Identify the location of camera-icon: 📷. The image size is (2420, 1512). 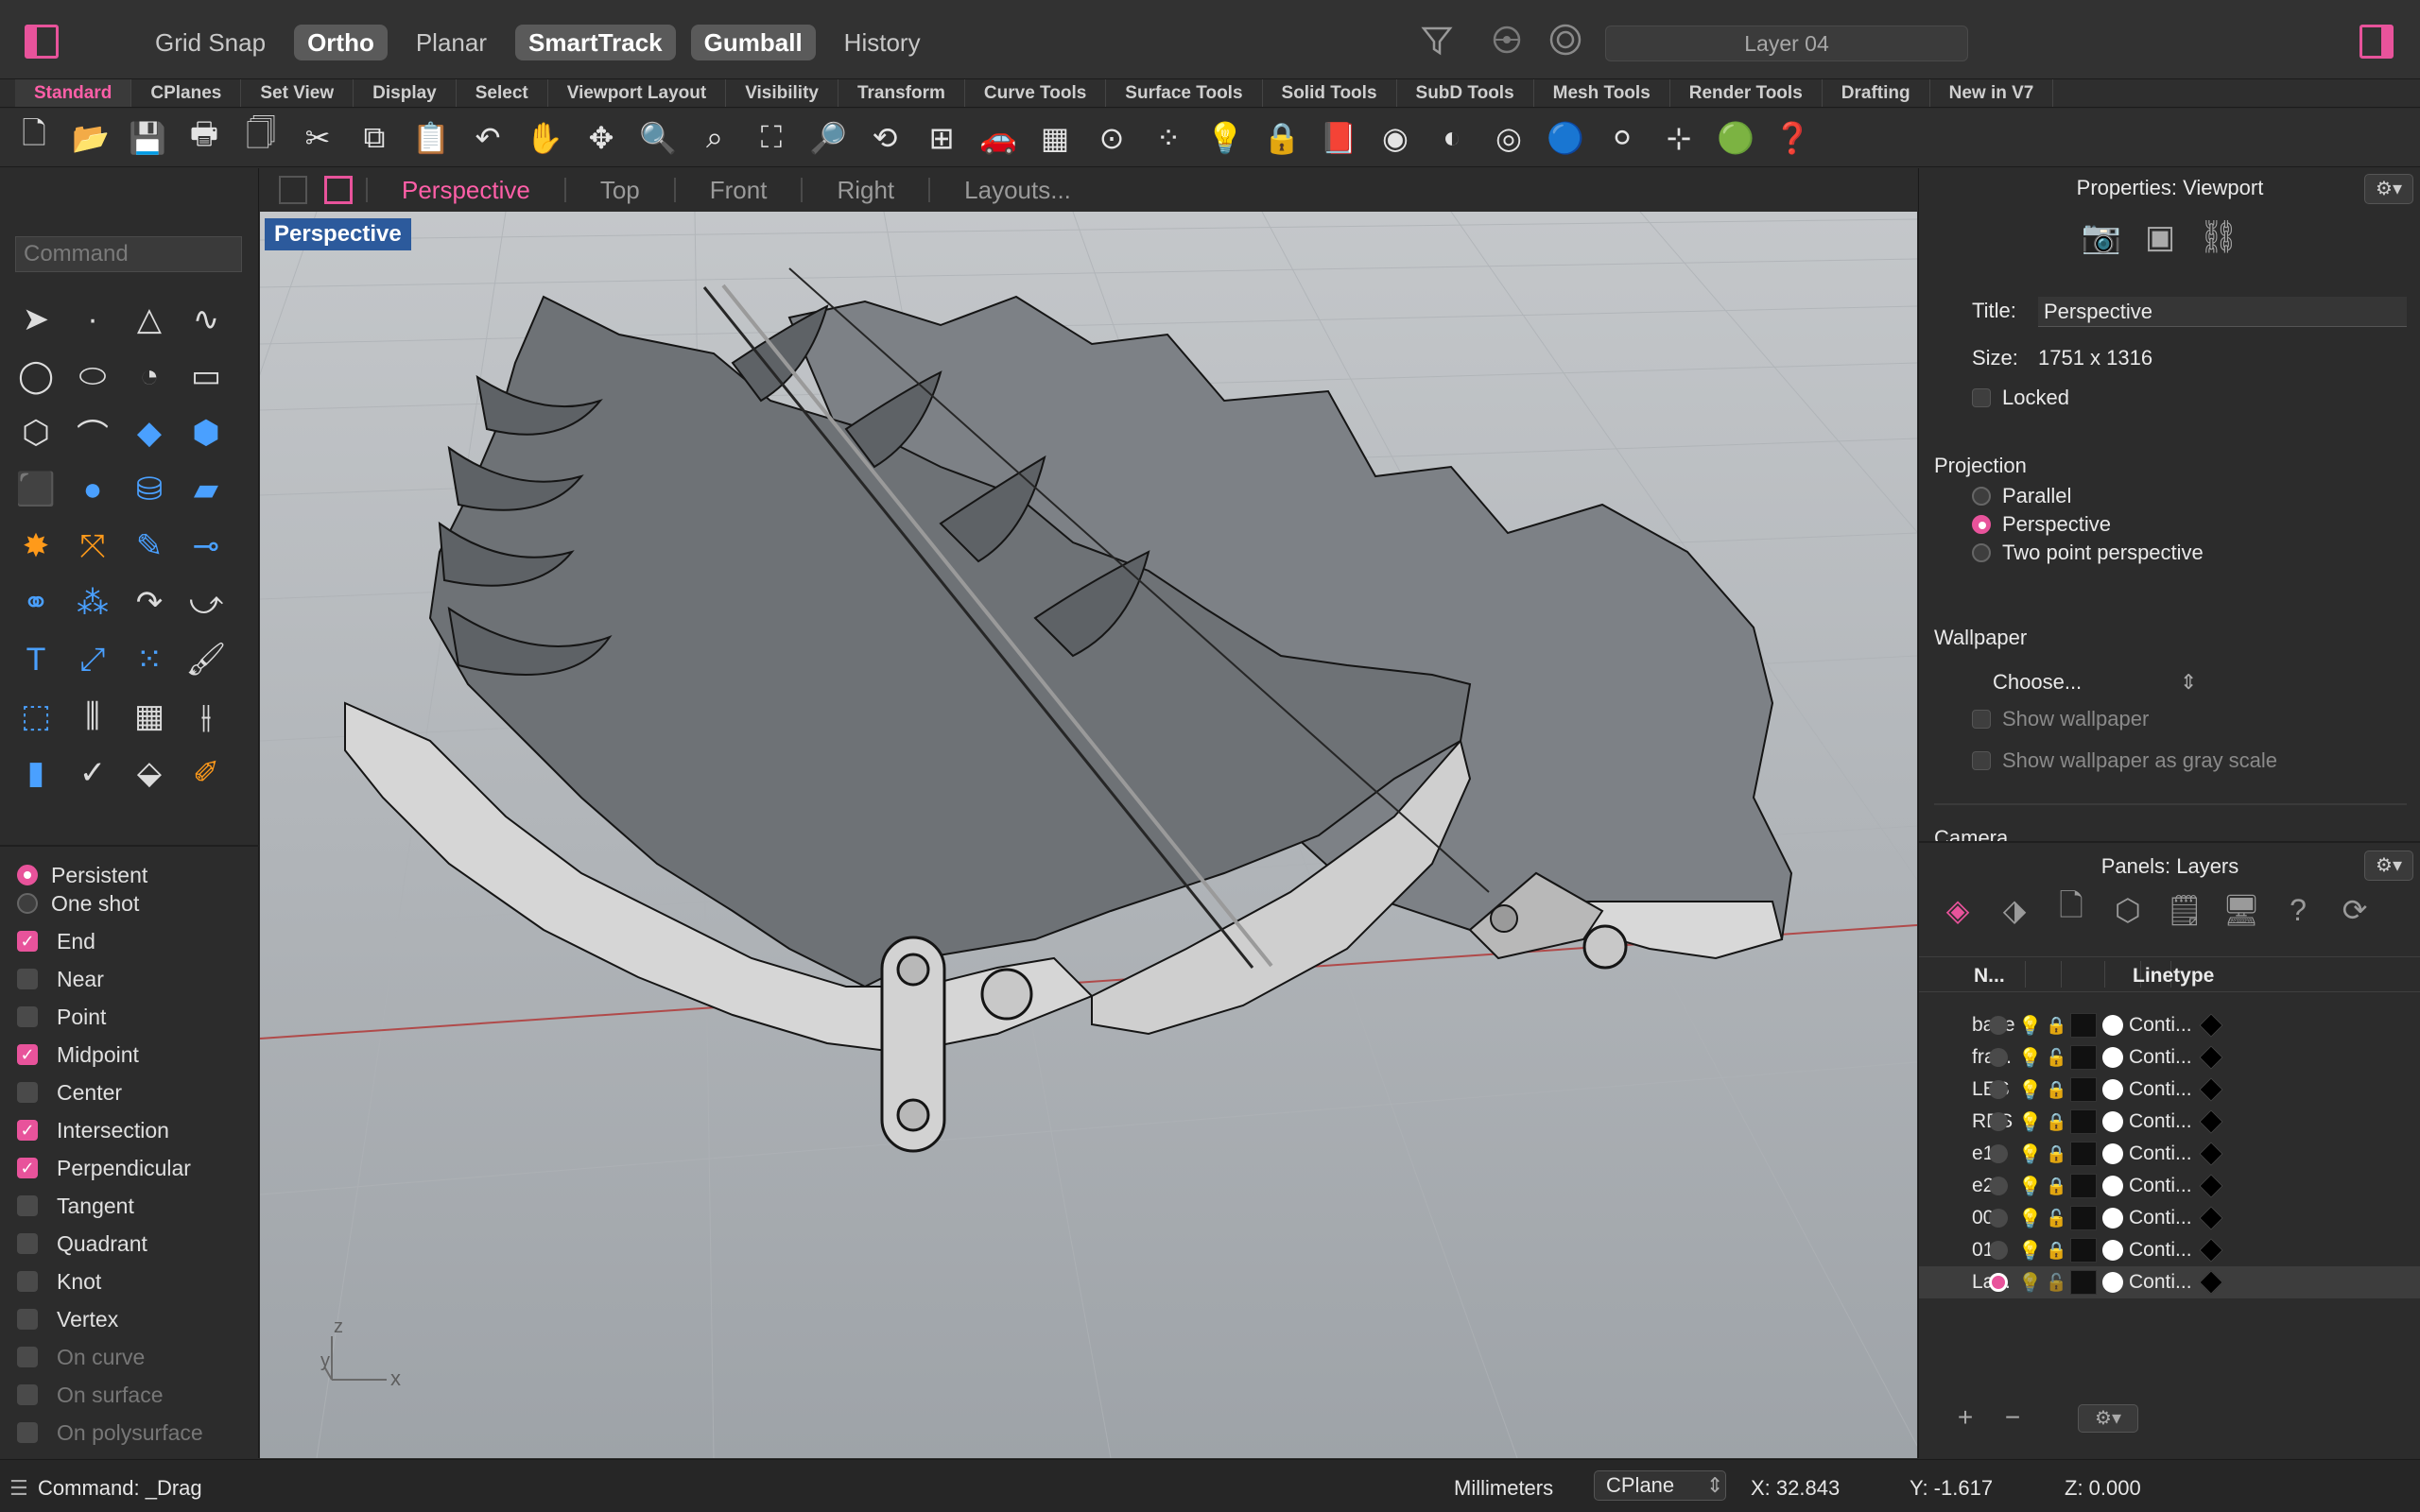
(2101, 237).